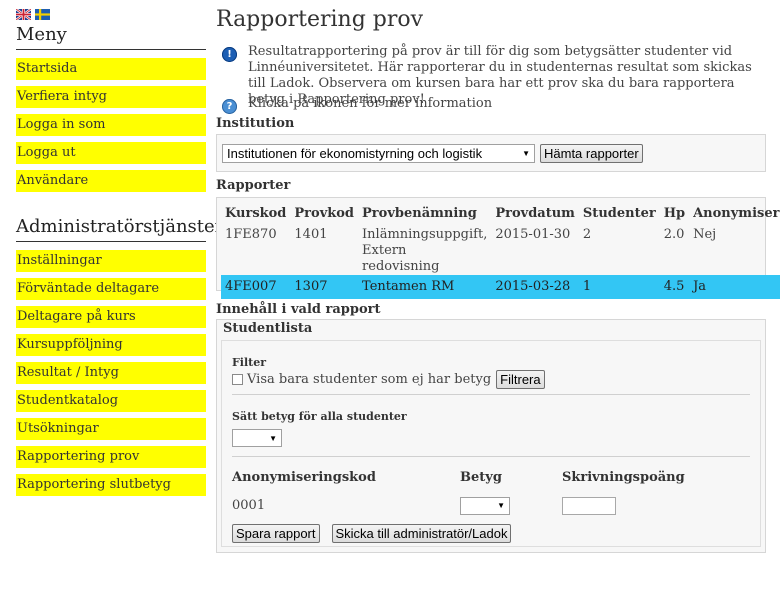  Describe the element at coordinates (249, 505) in the screenshot. I see `student-code: 0001` at that location.